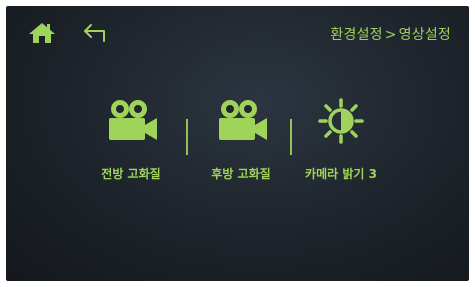  I want to click on menu-item-label: 전방 고화질, so click(131, 174).